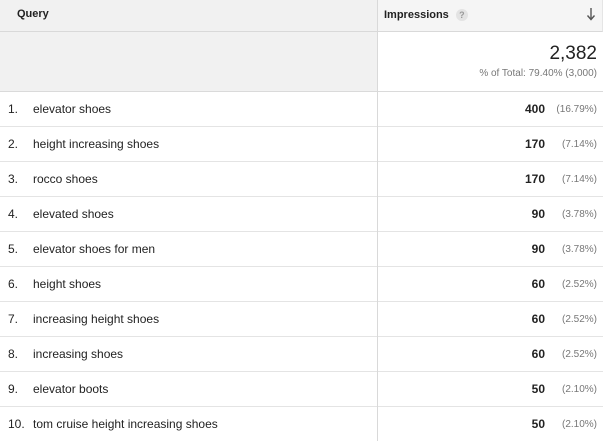 The height and width of the screenshot is (441, 603). Describe the element at coordinates (188, 179) in the screenshot. I see `table-row: 3. rocco shoes` at that location.